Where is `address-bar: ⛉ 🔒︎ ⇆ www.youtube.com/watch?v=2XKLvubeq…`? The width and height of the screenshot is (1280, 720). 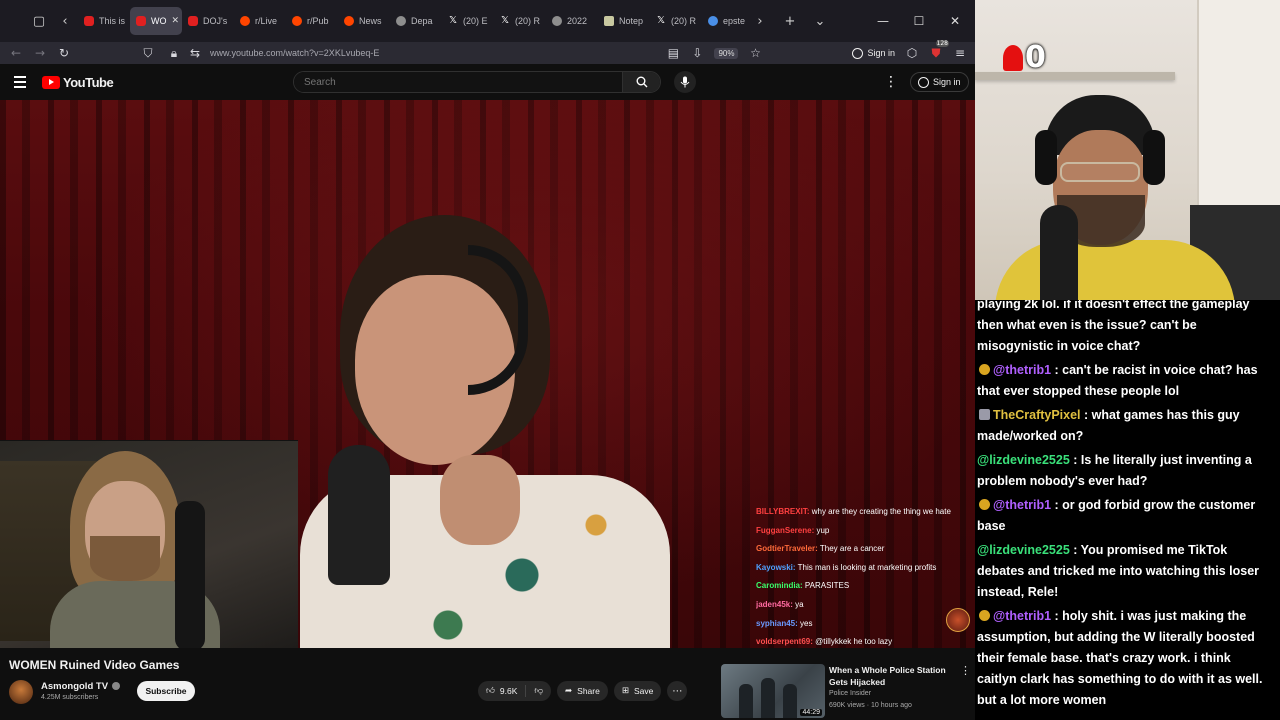
address-bar: ⛉ 🔒︎ ⇆ www.youtube.com/watch?v=2XKLvubeq… is located at coordinates (401, 53).